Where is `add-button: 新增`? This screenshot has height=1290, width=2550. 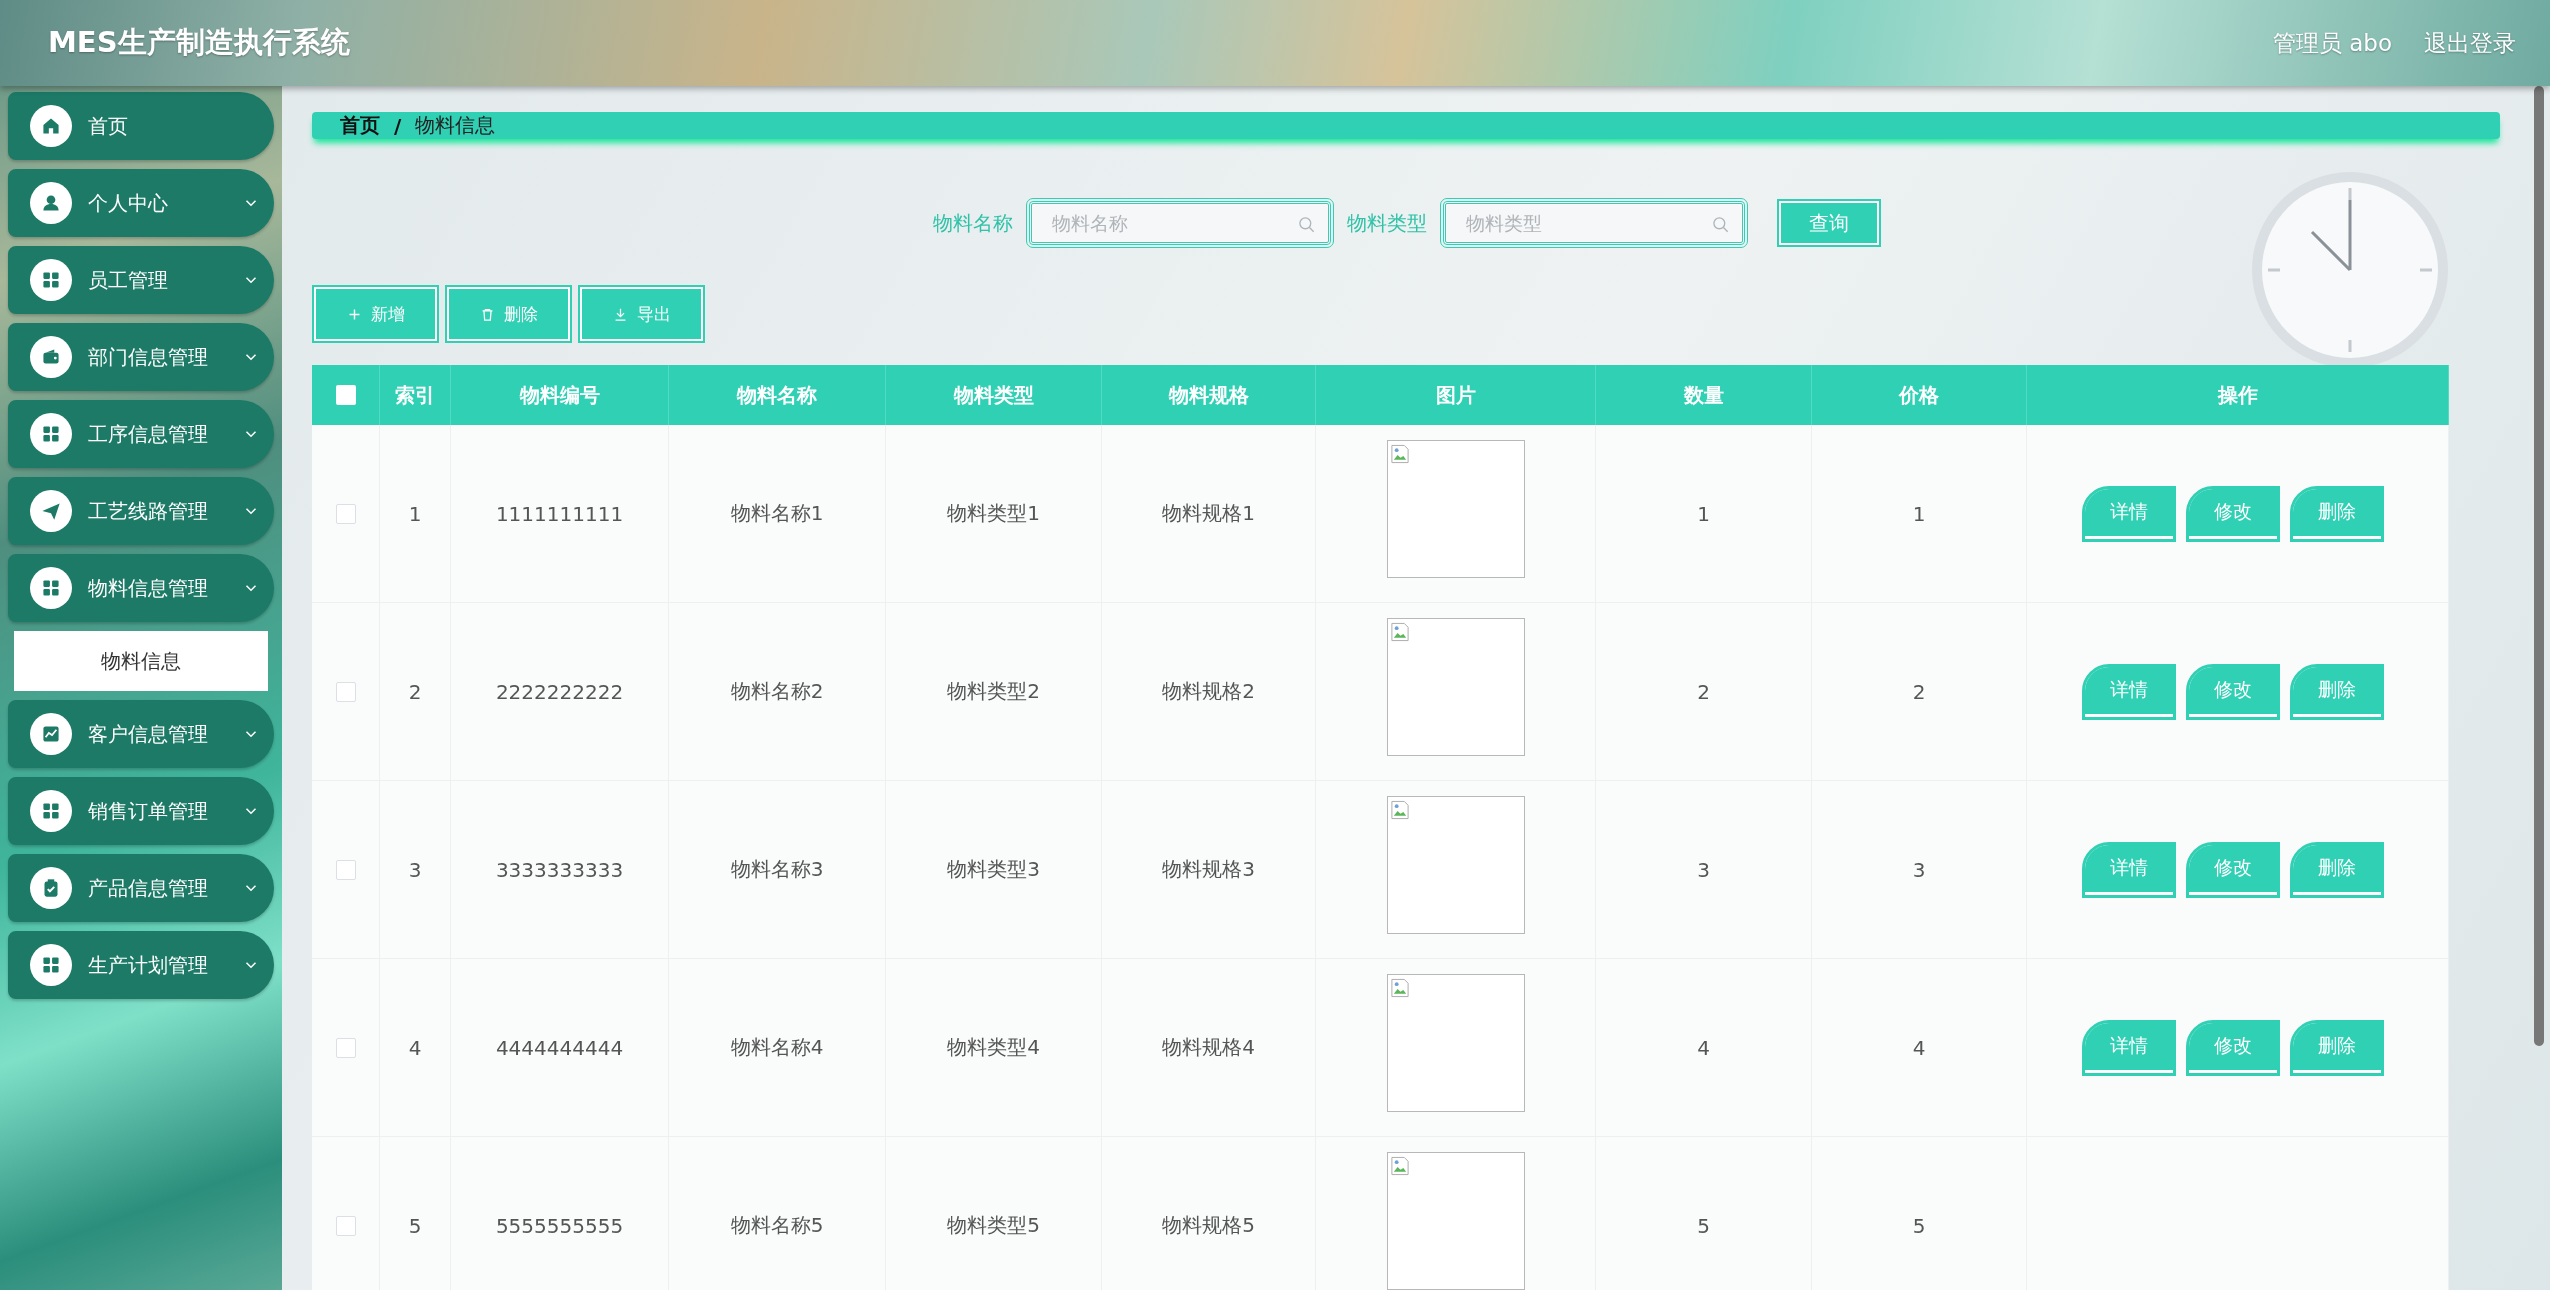 add-button: 新增 is located at coordinates (375, 314).